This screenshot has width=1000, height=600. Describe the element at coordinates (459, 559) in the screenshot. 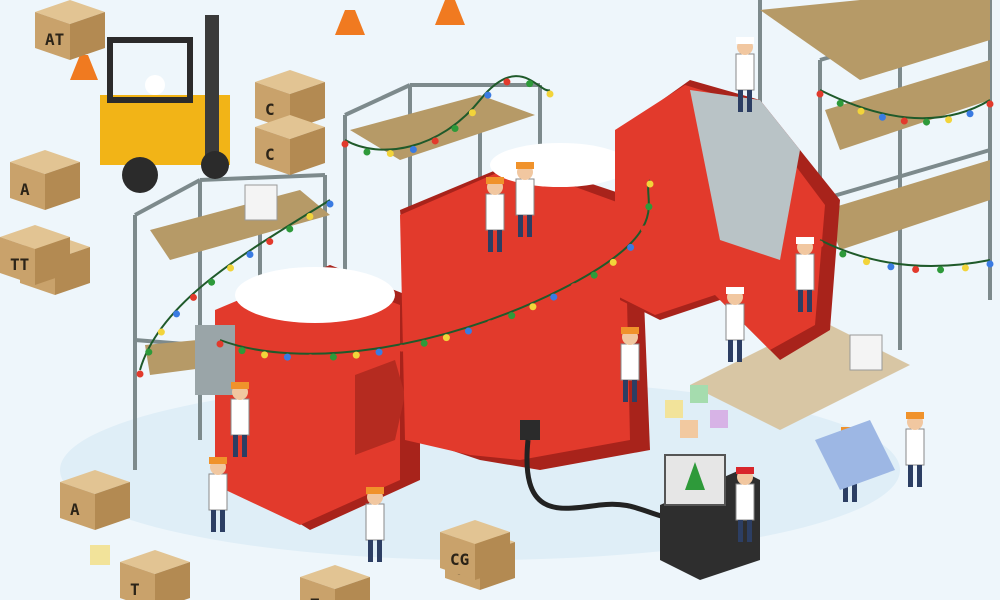

I see `box-label: CG` at that location.